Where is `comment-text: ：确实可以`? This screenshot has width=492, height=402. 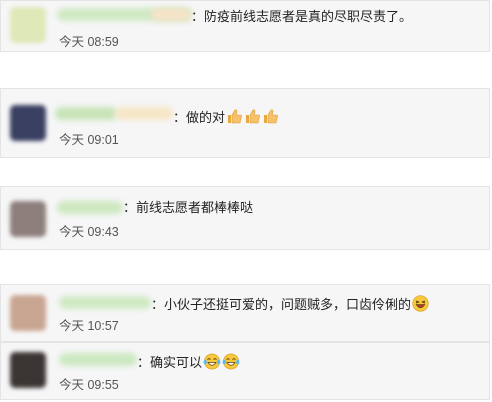 comment-text: ：确实可以 is located at coordinates (188, 363).